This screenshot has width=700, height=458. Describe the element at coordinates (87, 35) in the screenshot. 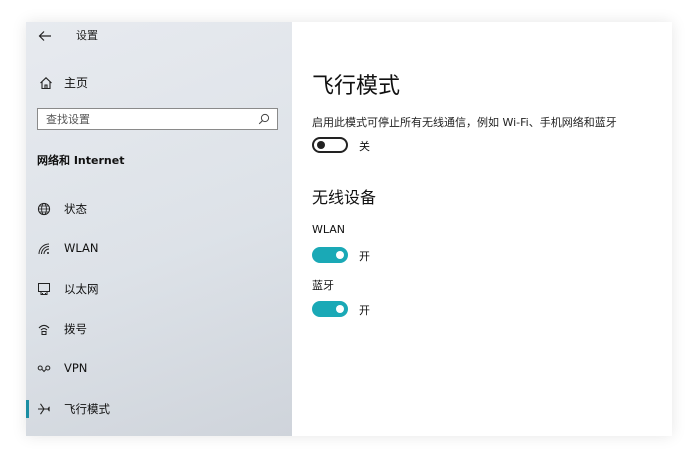

I see `app-title: 设置` at that location.